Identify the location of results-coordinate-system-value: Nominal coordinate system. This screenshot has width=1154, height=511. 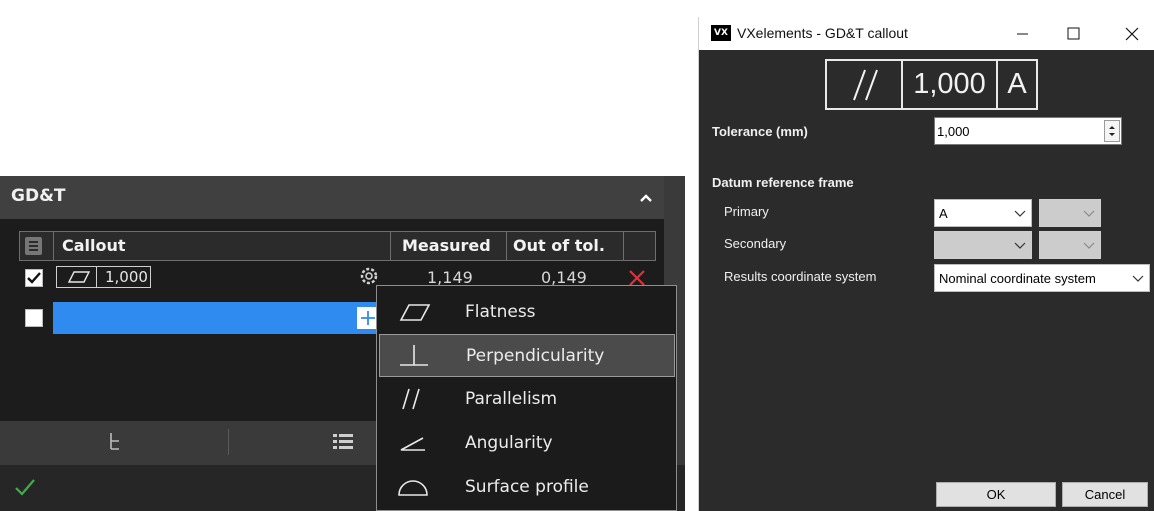
(1017, 278).